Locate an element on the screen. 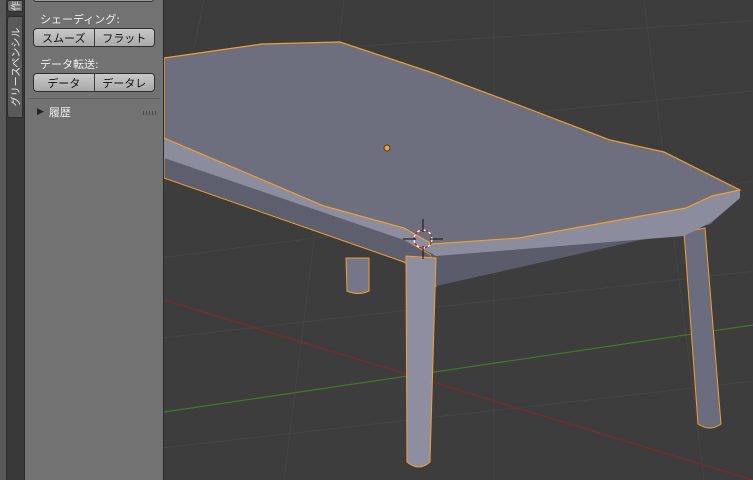 The height and width of the screenshot is (480, 753). data-button: データ is located at coordinates (64, 82).